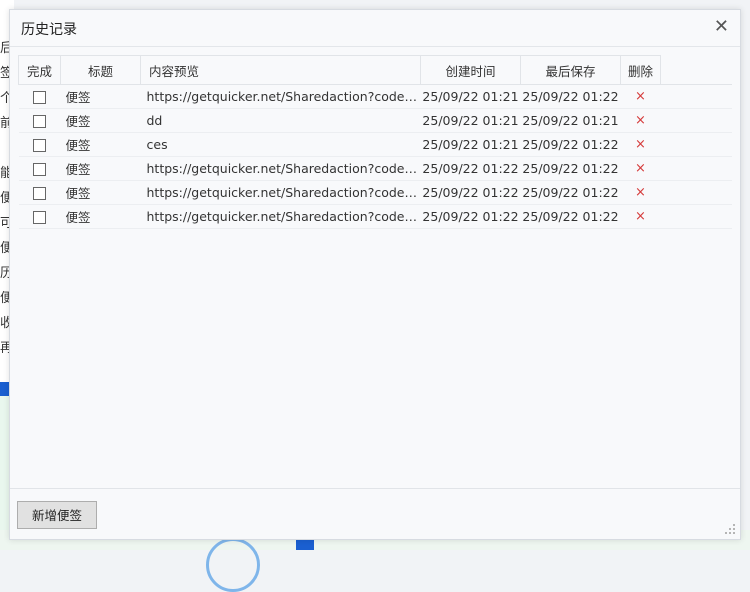  I want to click on column-header-filler, so click(696, 70).